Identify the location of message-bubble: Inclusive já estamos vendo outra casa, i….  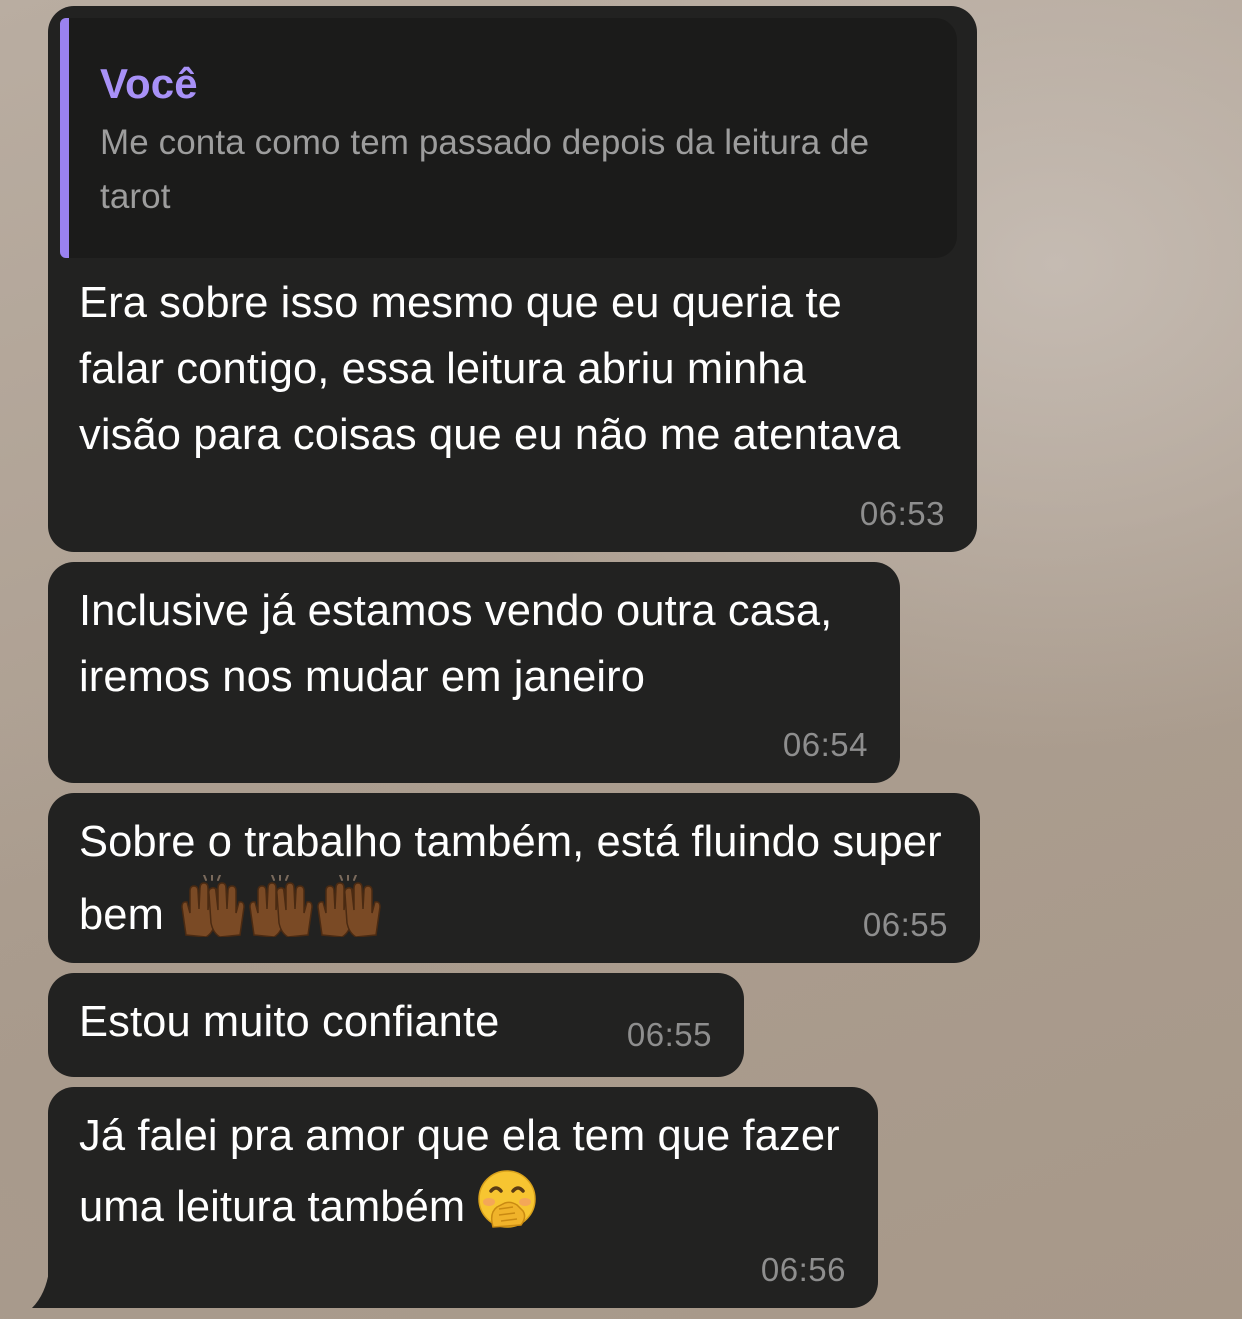
(474, 672).